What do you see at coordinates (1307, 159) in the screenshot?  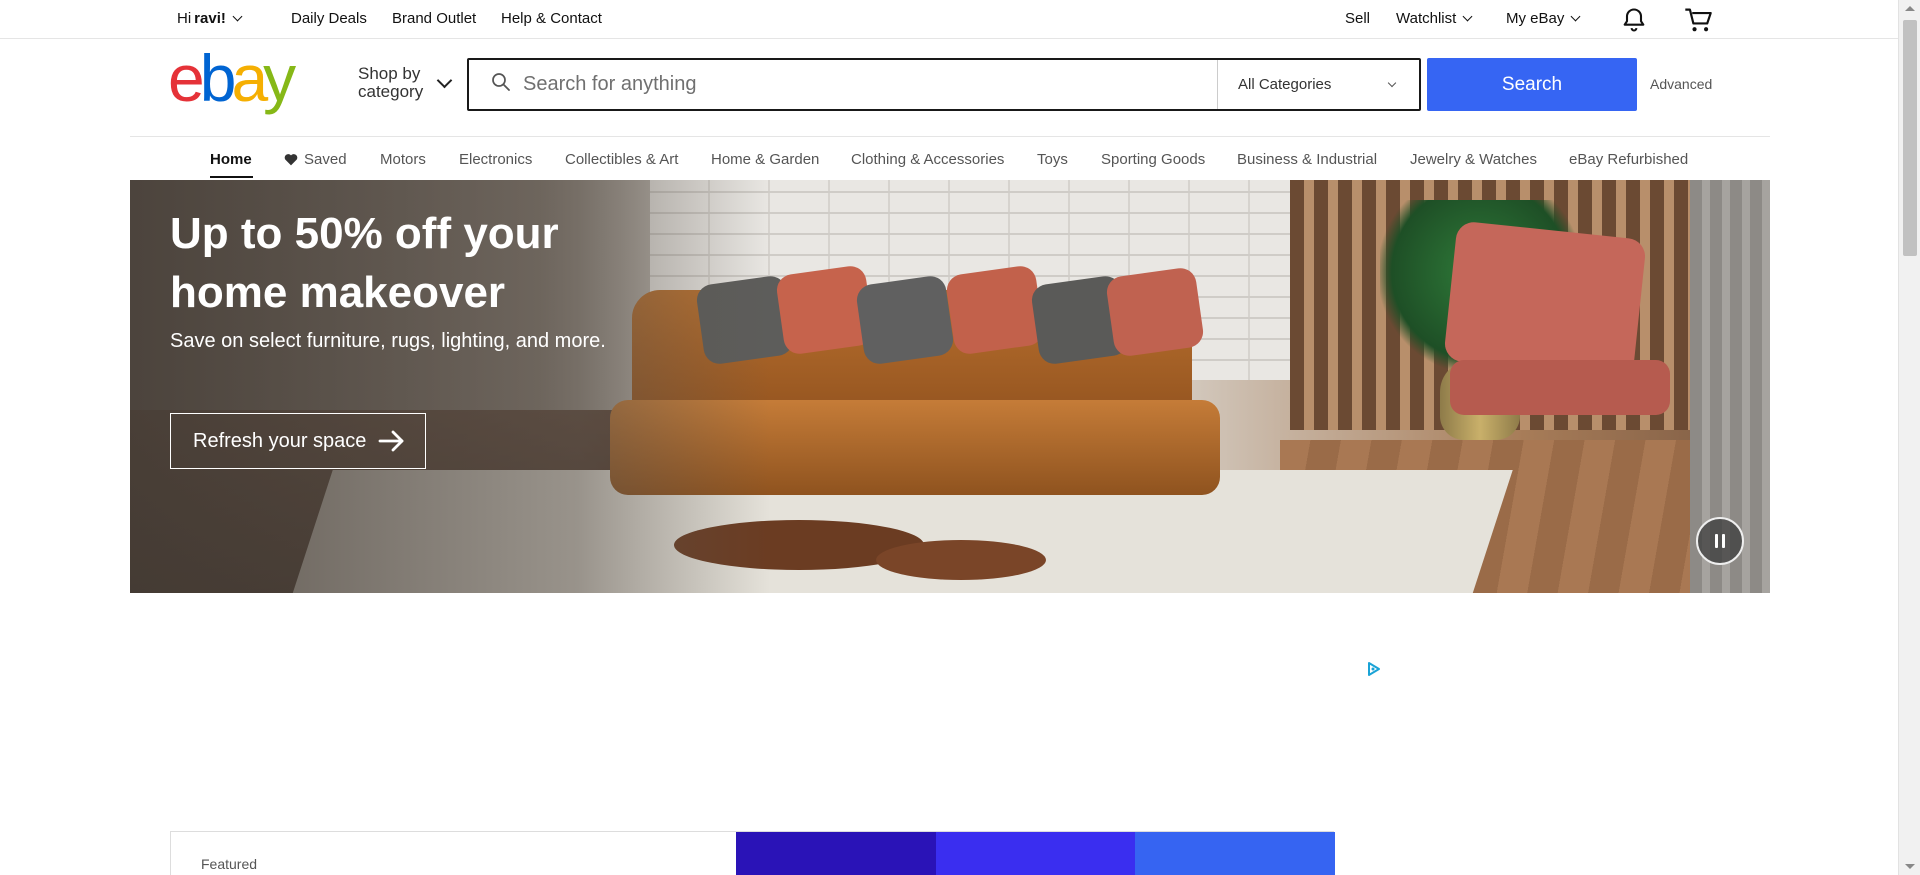 I see `nav-item-business-industrial: Business & Industrial` at bounding box center [1307, 159].